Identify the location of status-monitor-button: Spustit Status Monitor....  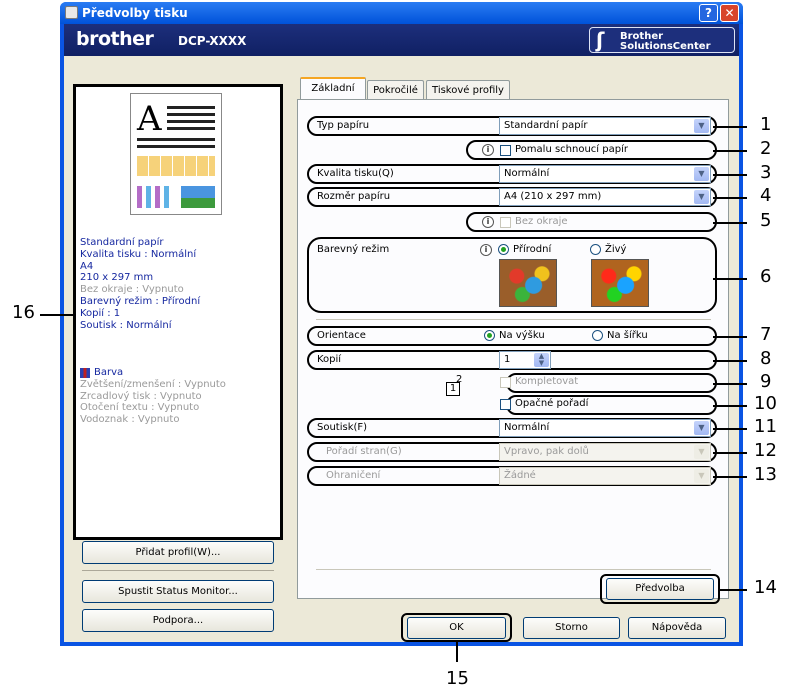
(178, 591).